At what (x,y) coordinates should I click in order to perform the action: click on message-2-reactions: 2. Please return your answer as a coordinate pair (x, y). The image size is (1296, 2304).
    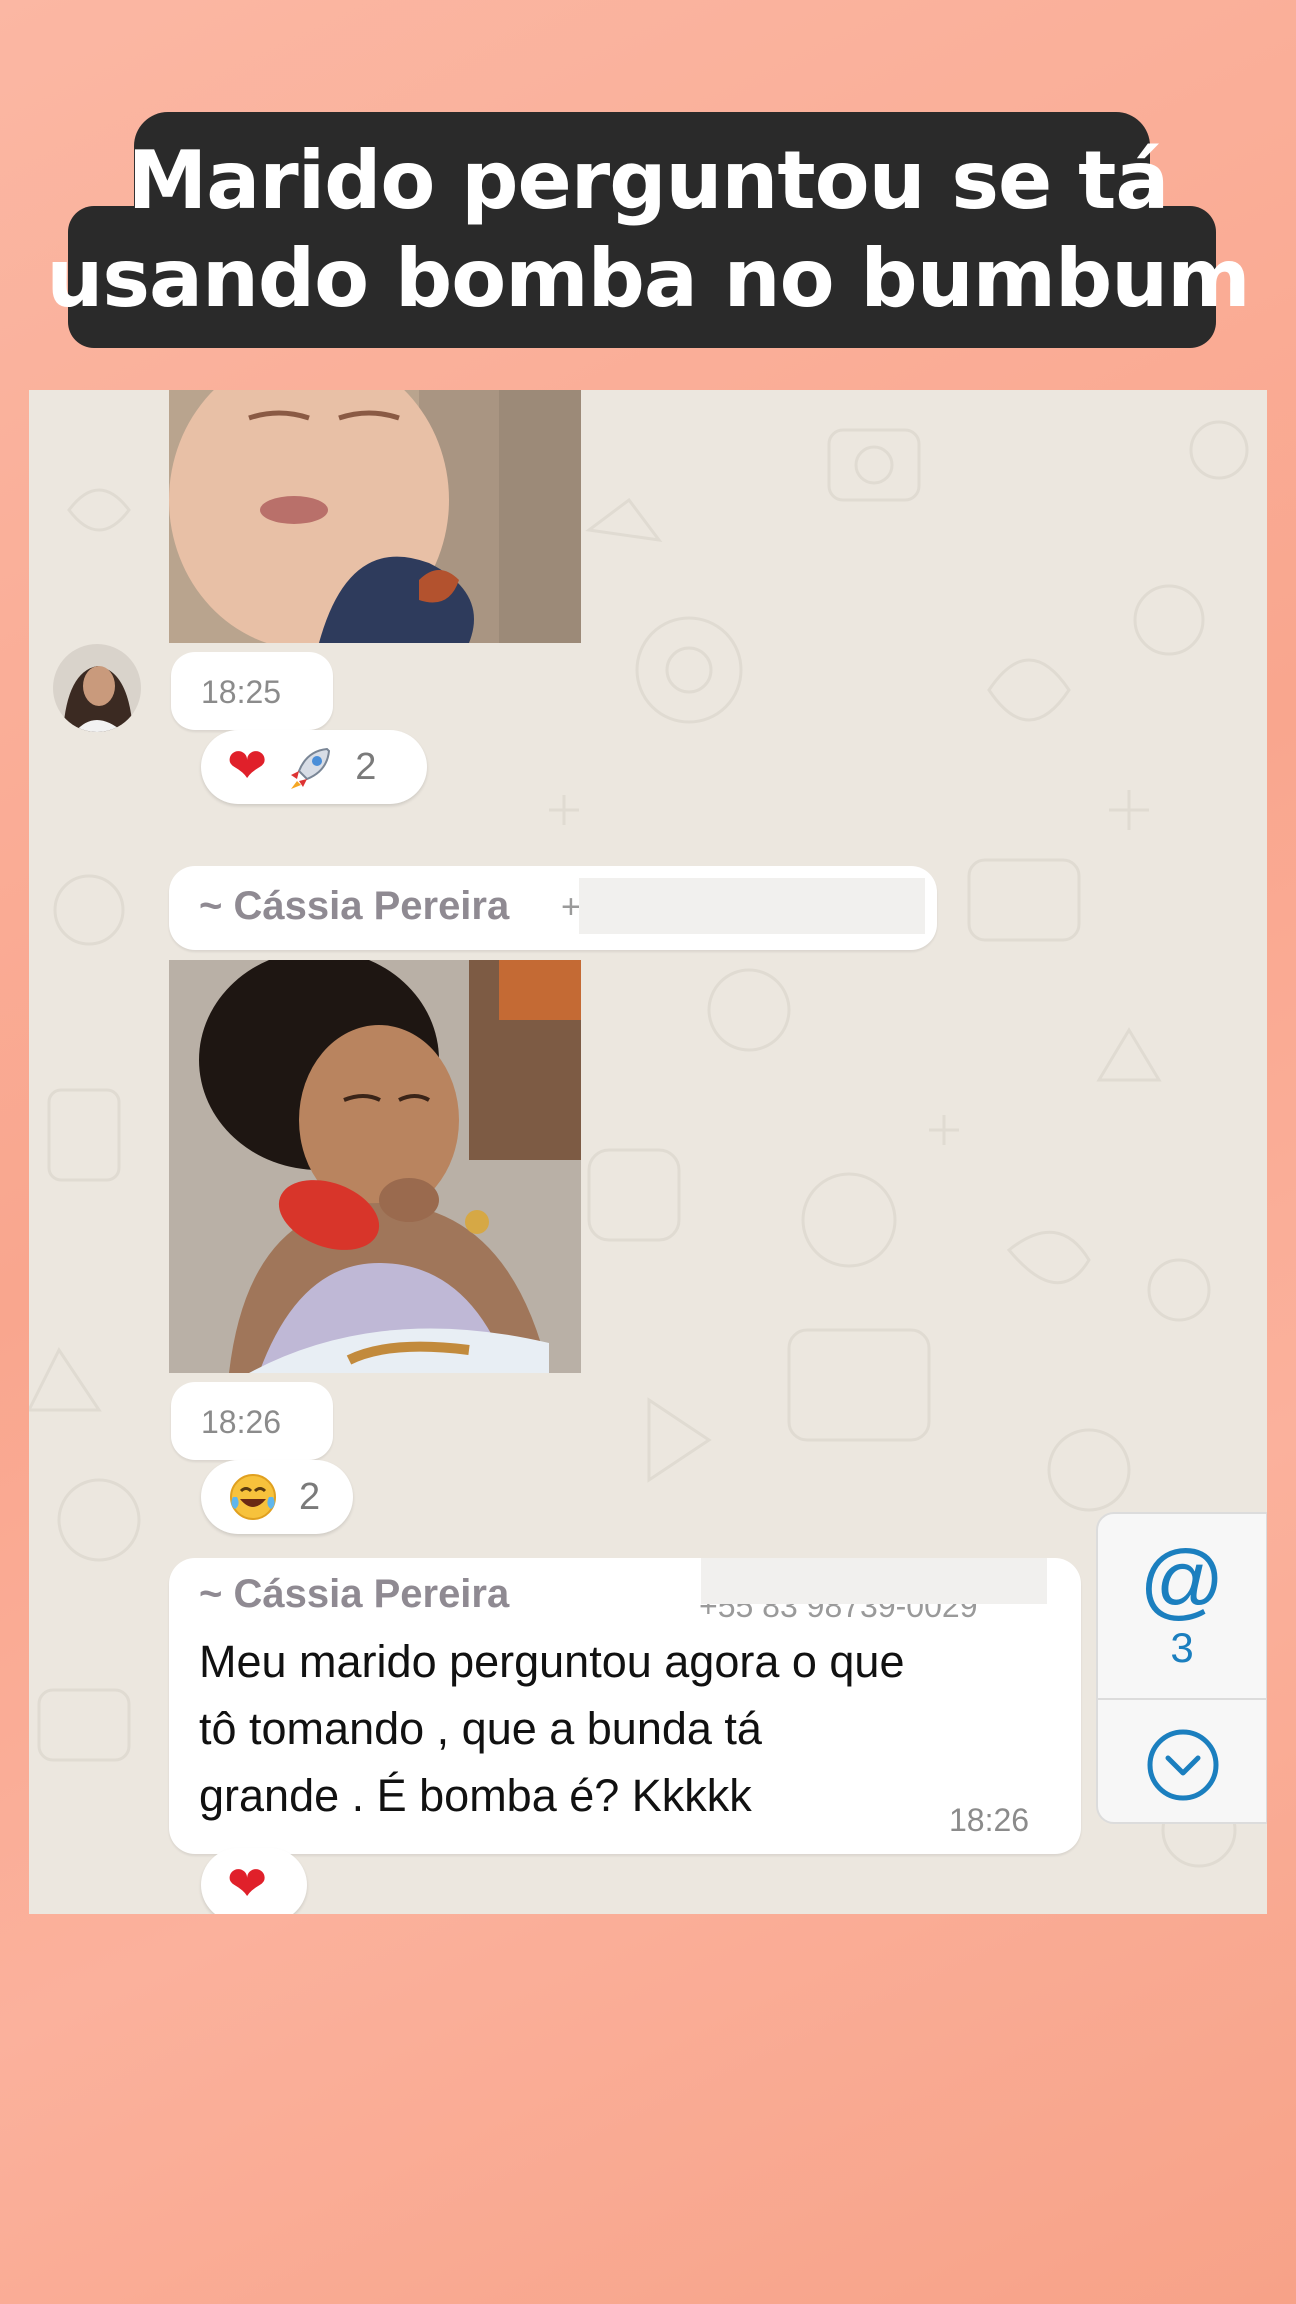
    Looking at the image, I should click on (277, 1497).